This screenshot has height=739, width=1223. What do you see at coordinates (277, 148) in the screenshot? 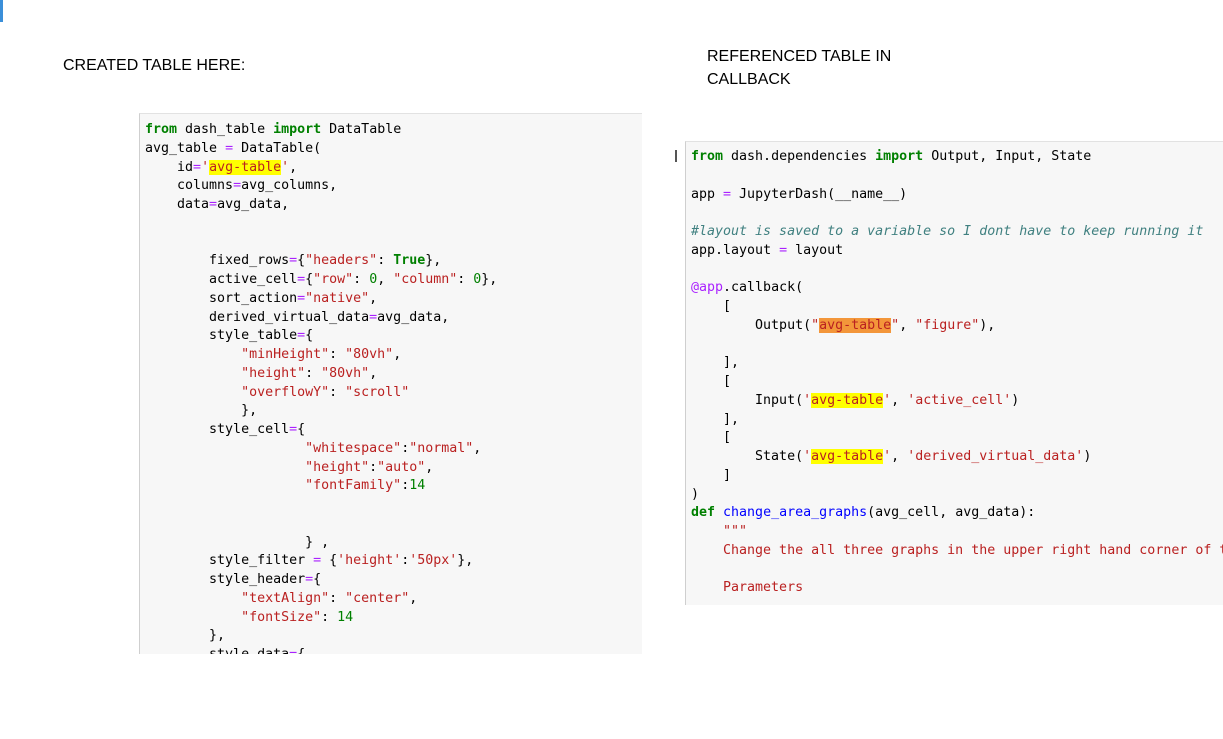
I see `call-text: DataTable(` at bounding box center [277, 148].